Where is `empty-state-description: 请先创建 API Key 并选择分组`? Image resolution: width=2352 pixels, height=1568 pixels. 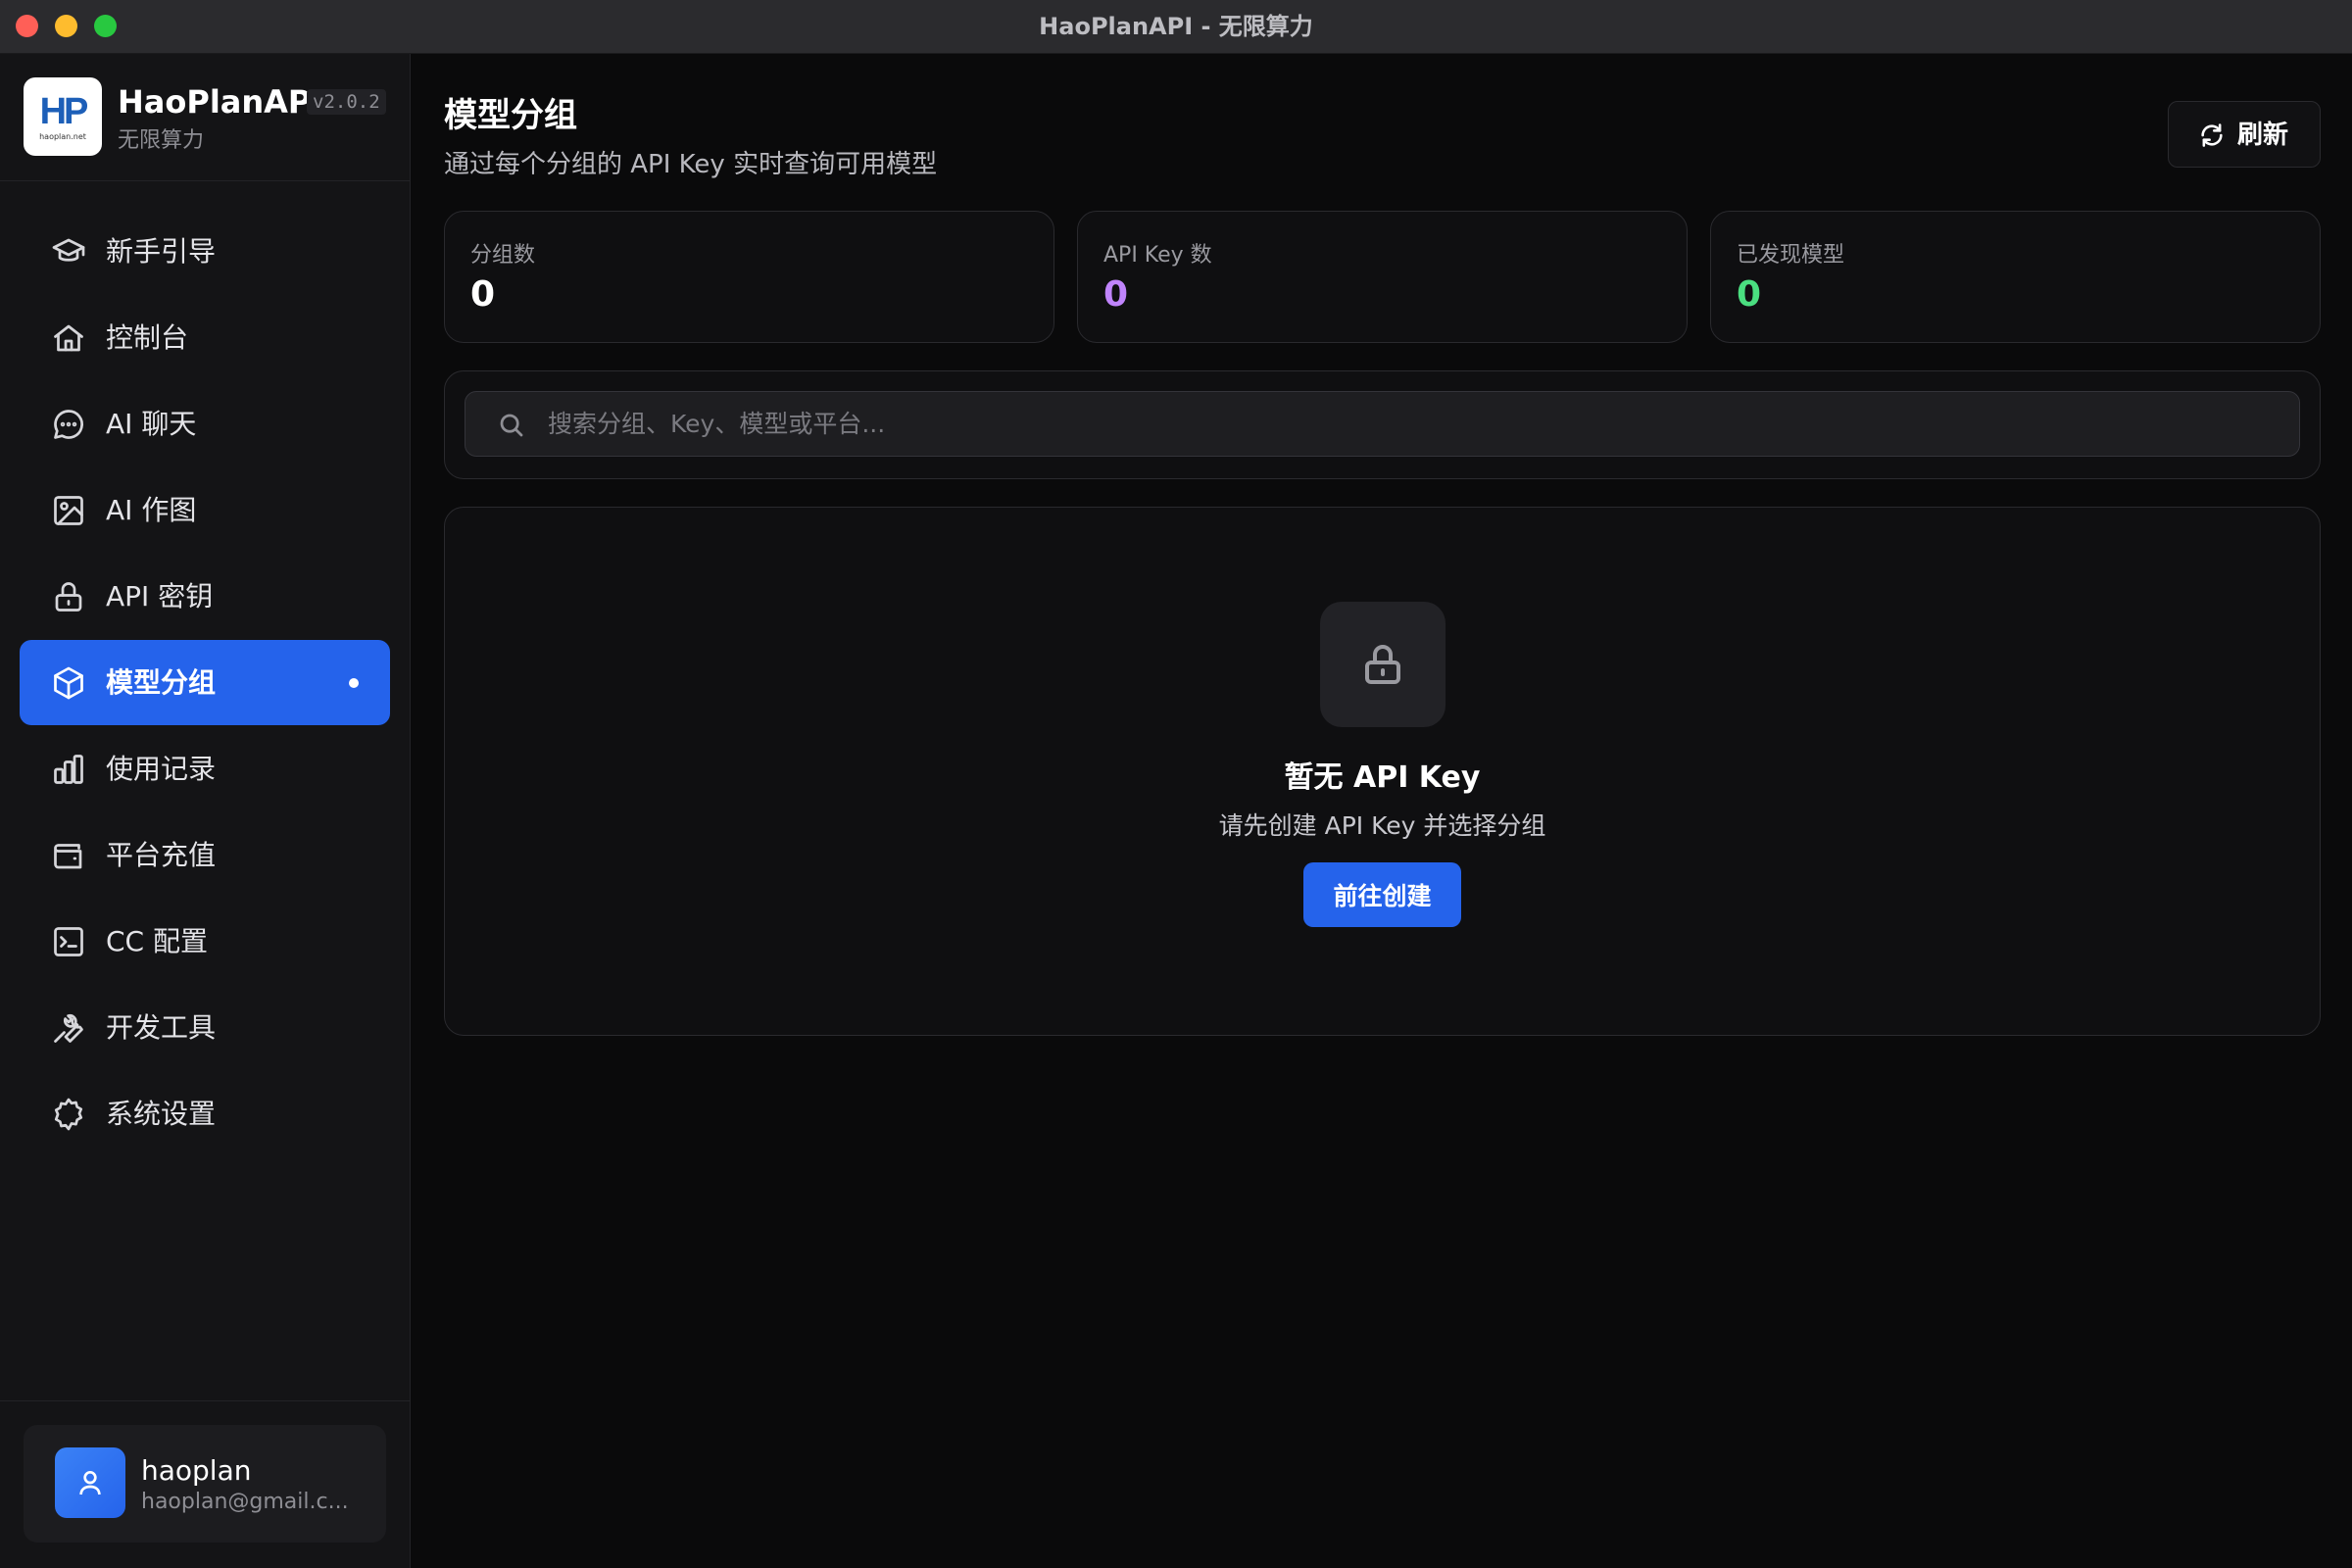 empty-state-description: 请先创建 API Key 并选择分组 is located at coordinates (1382, 825).